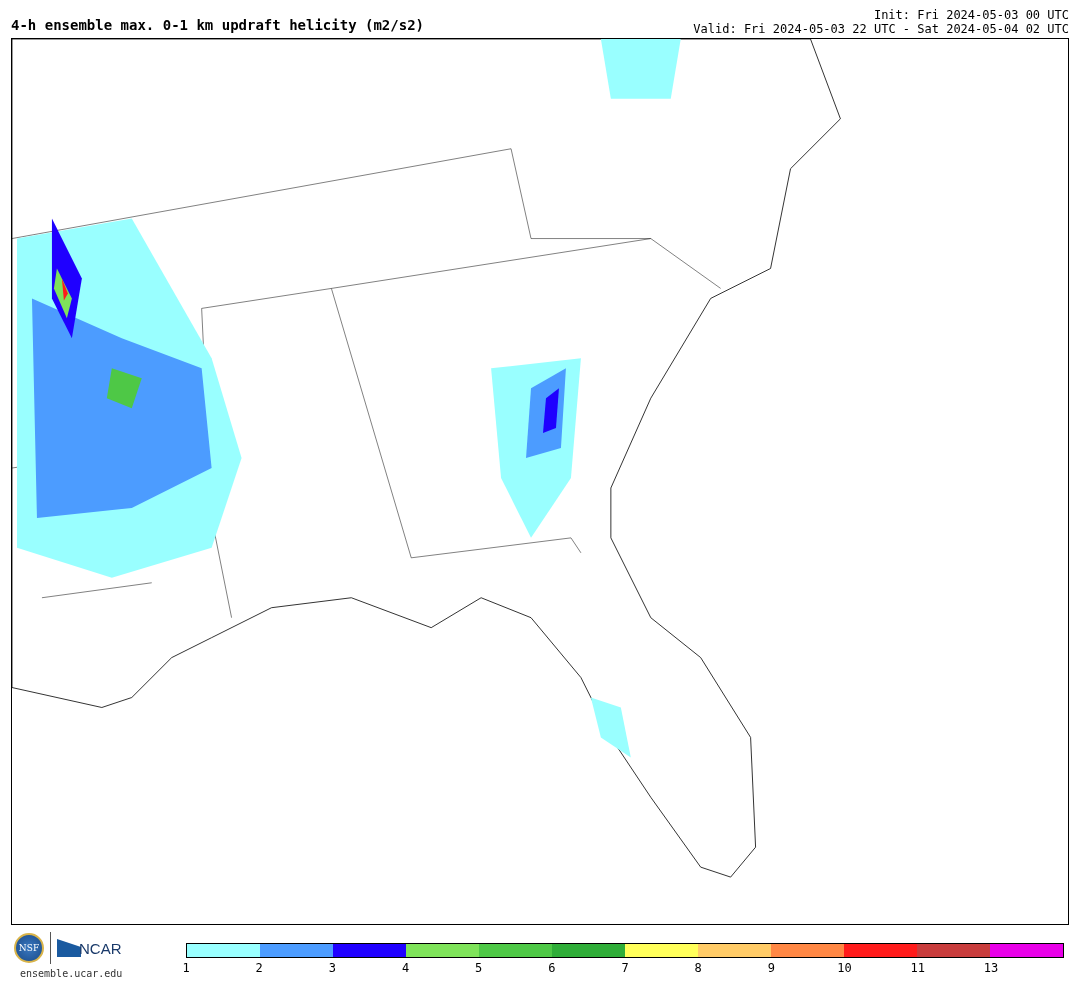 This screenshot has width=1080, height=988. Describe the element at coordinates (625, 968) in the screenshot. I see `tick-label: 7` at that location.